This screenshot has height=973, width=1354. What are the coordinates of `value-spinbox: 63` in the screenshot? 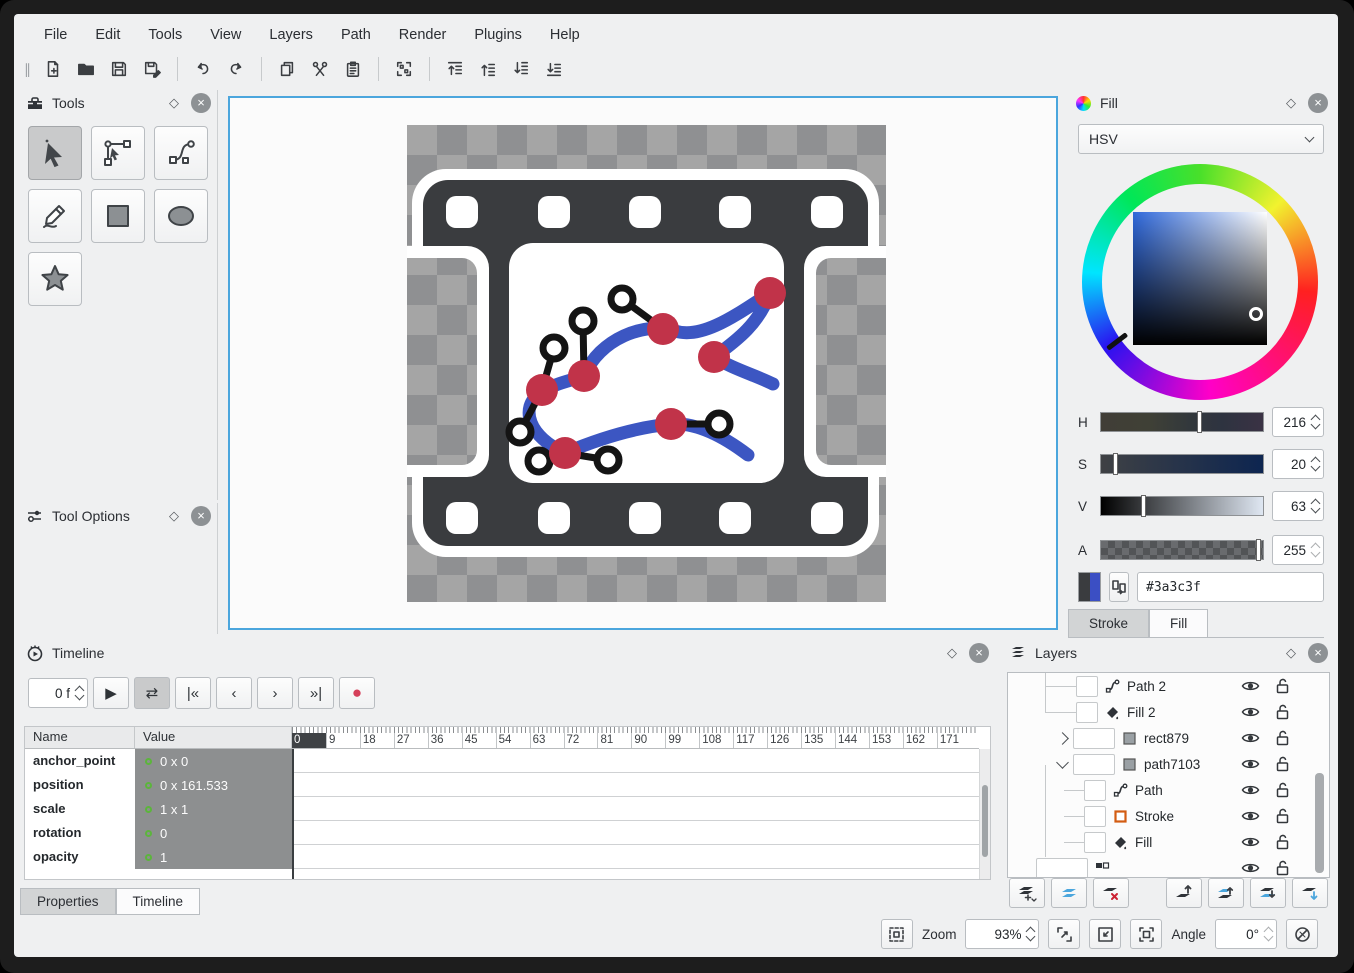 It's located at (1298, 506).